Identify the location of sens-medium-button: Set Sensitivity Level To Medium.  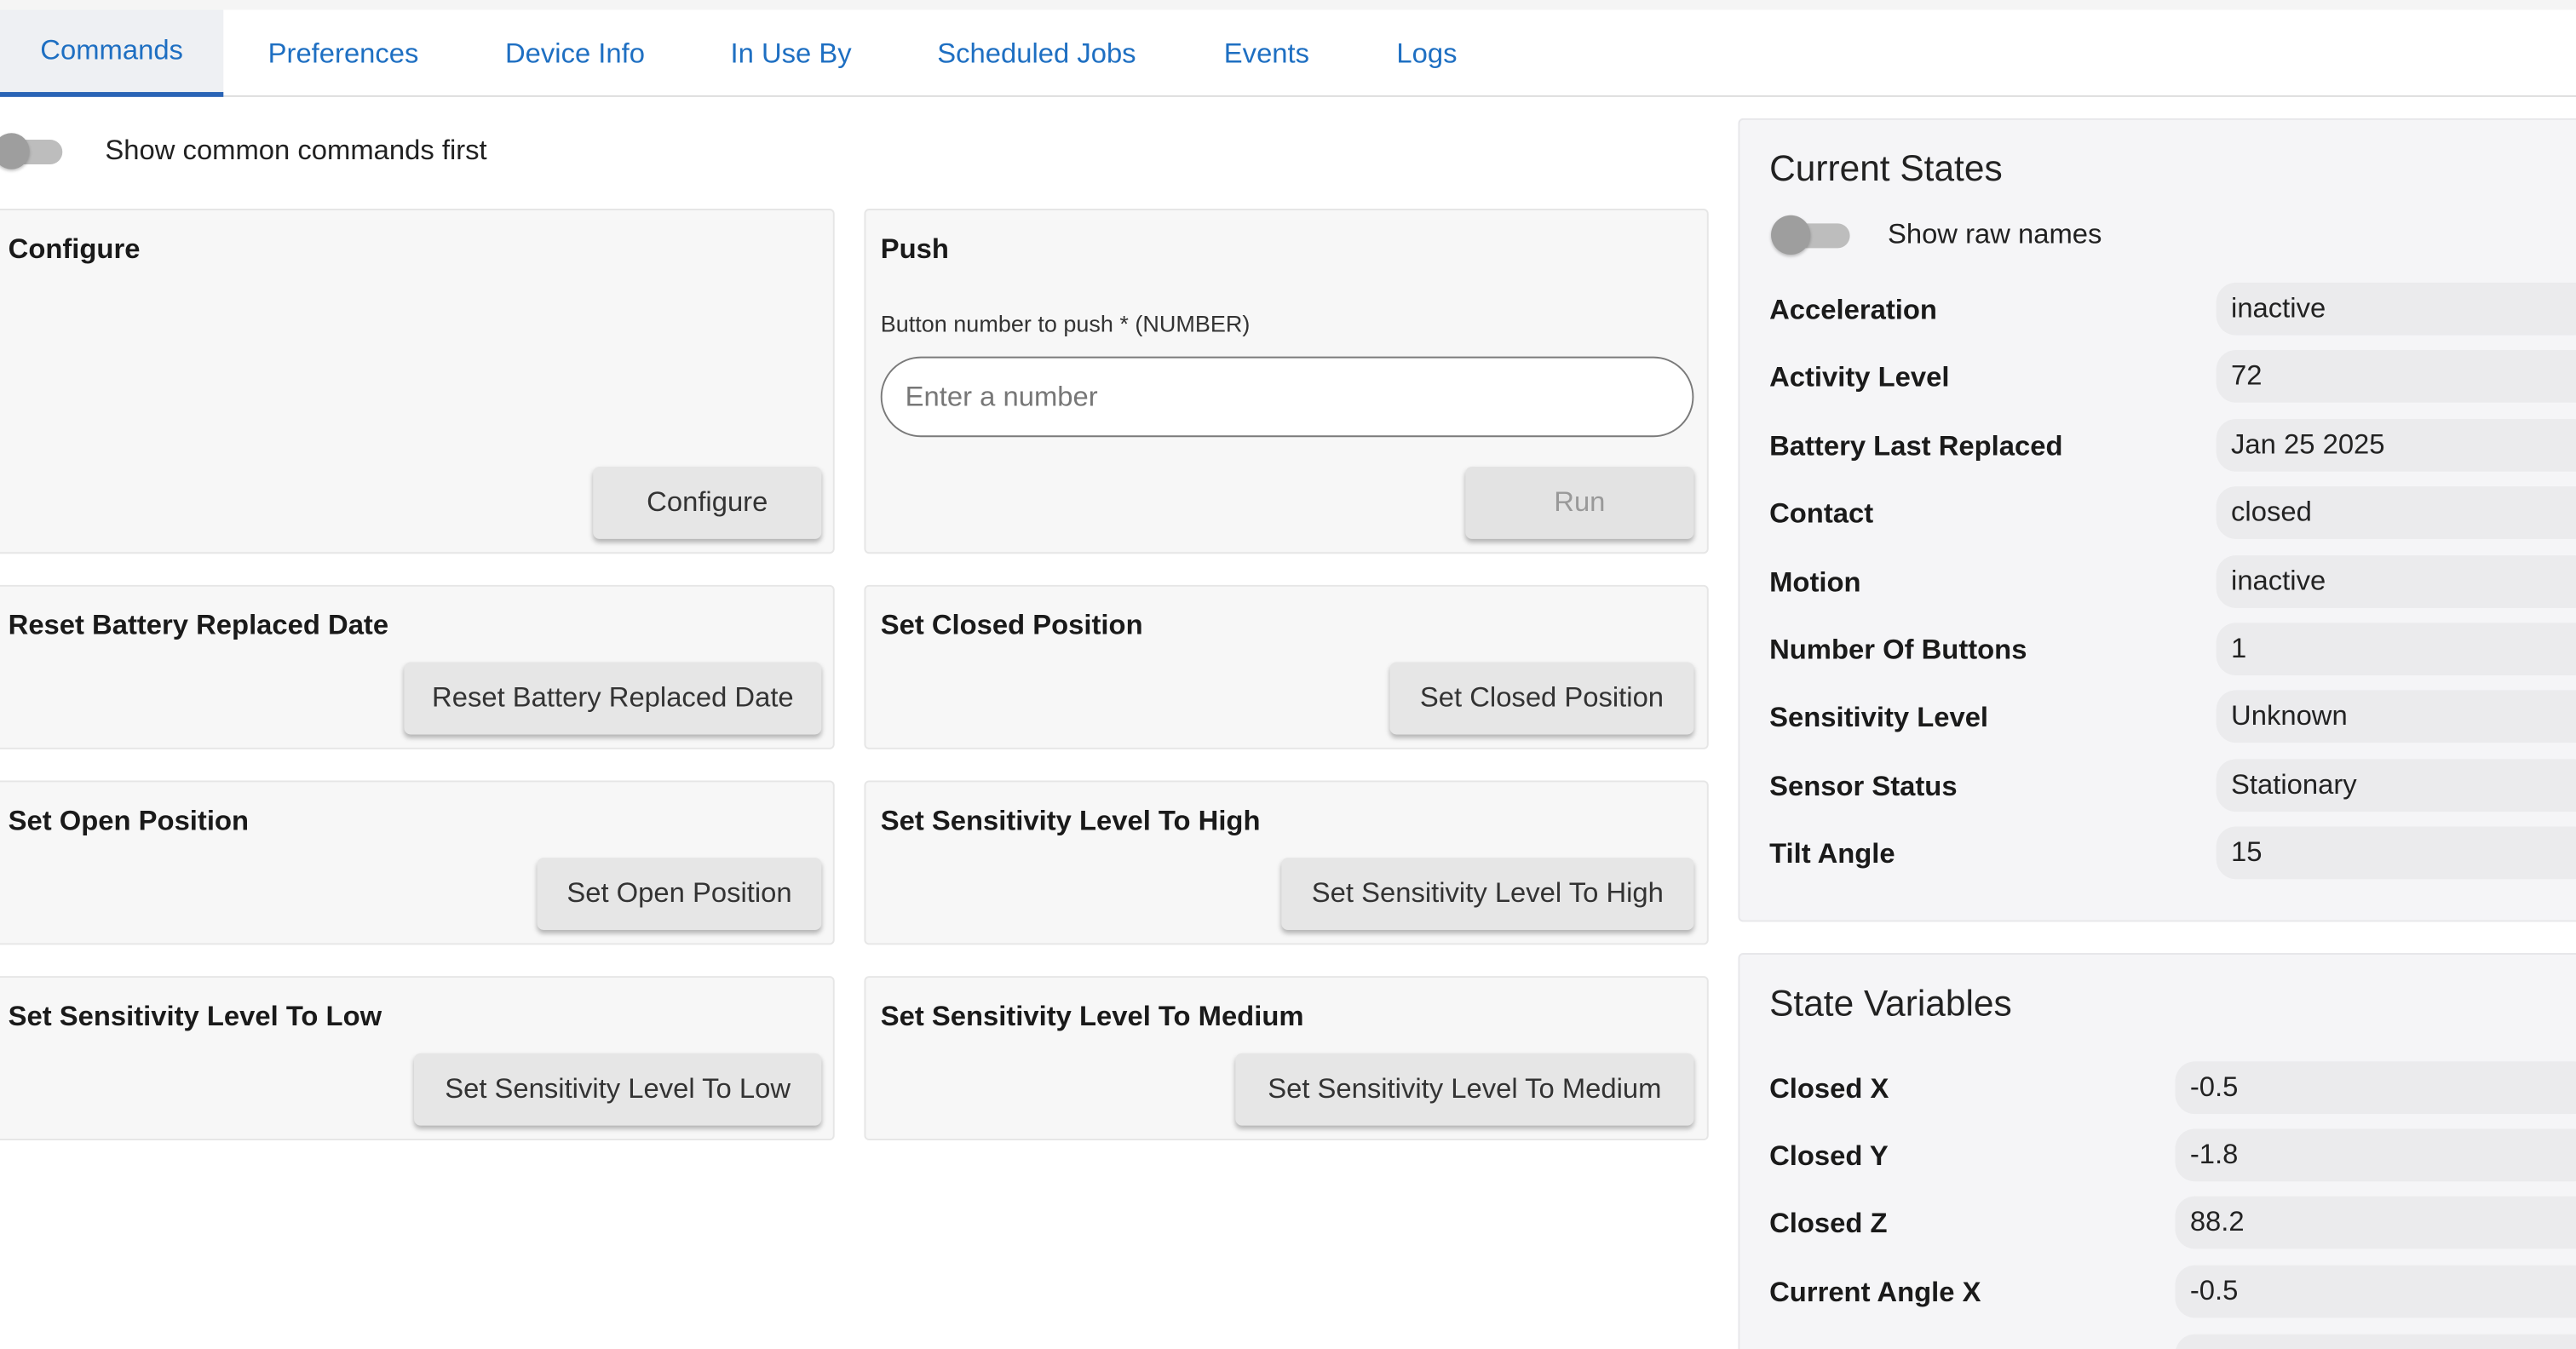
(1465, 1089).